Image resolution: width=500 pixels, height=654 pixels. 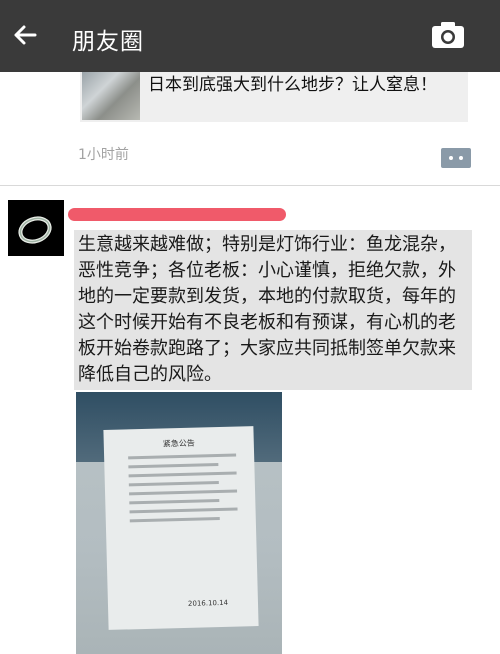 I want to click on notice-date: 2016.10.14, so click(x=208, y=603).